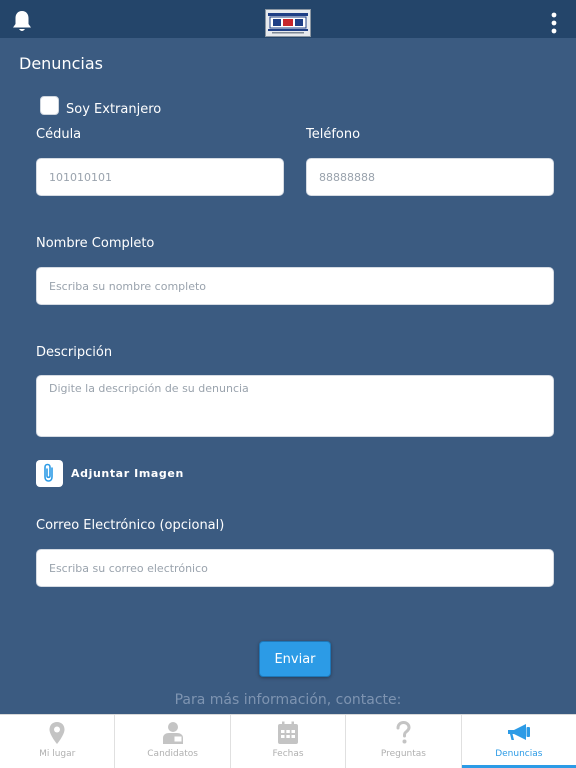 The image size is (576, 768). I want to click on question-icon, so click(403, 732).